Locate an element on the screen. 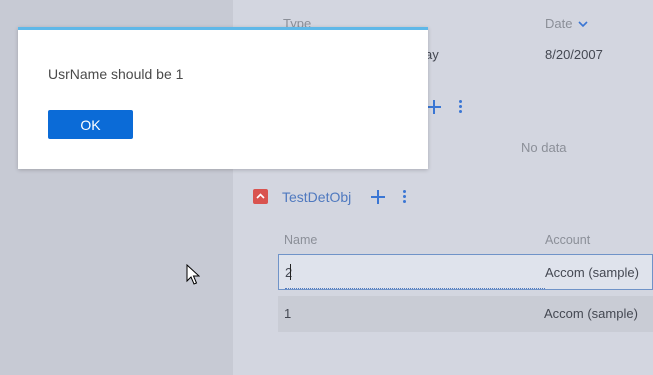 This screenshot has width=653, height=375. ok-button: OK is located at coordinates (90, 124).